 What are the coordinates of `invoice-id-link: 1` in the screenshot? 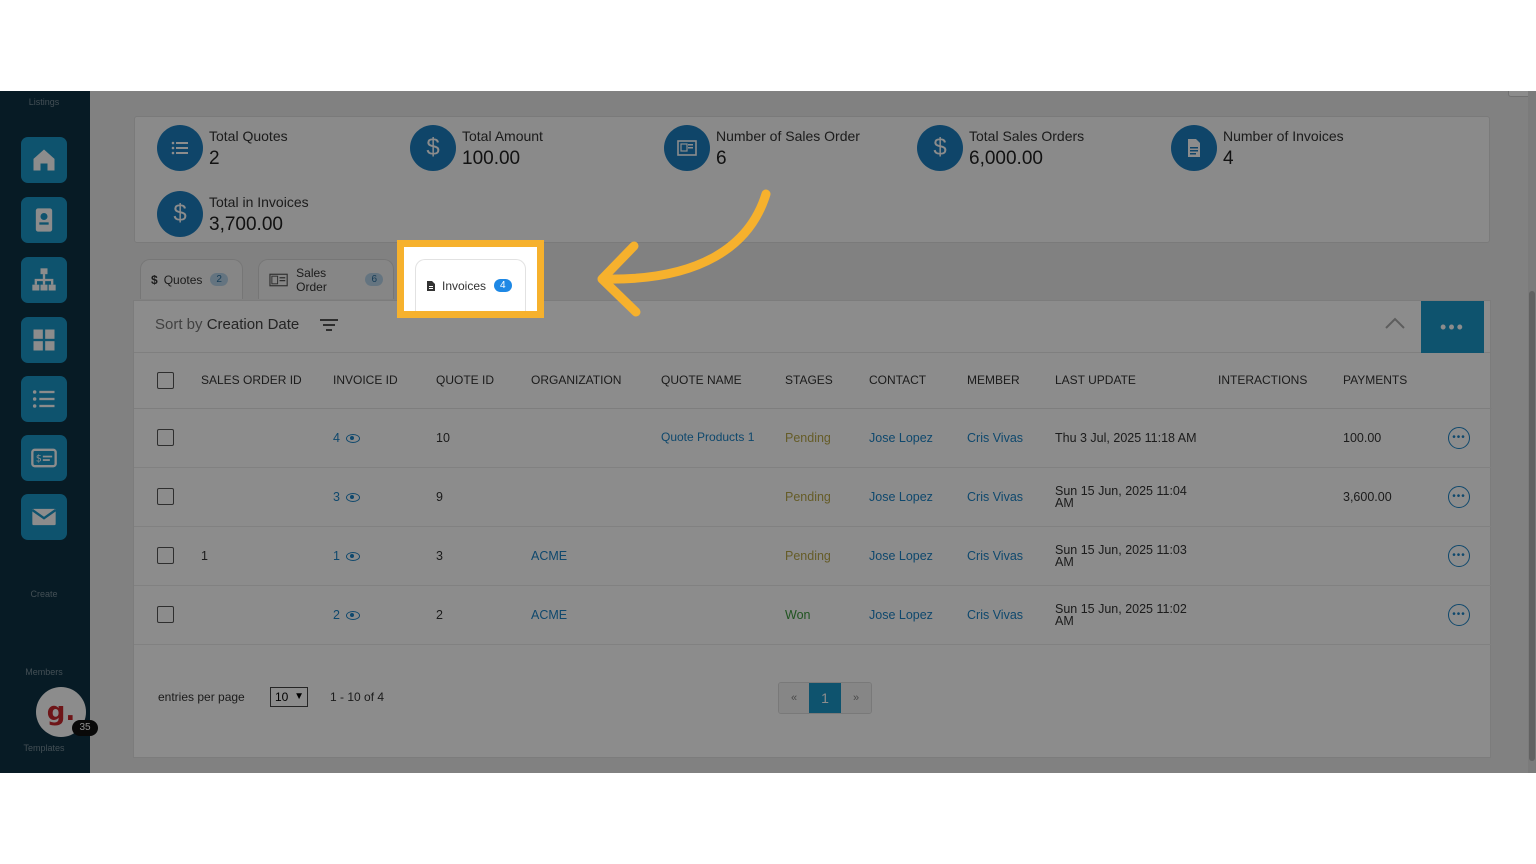 It's located at (336, 556).